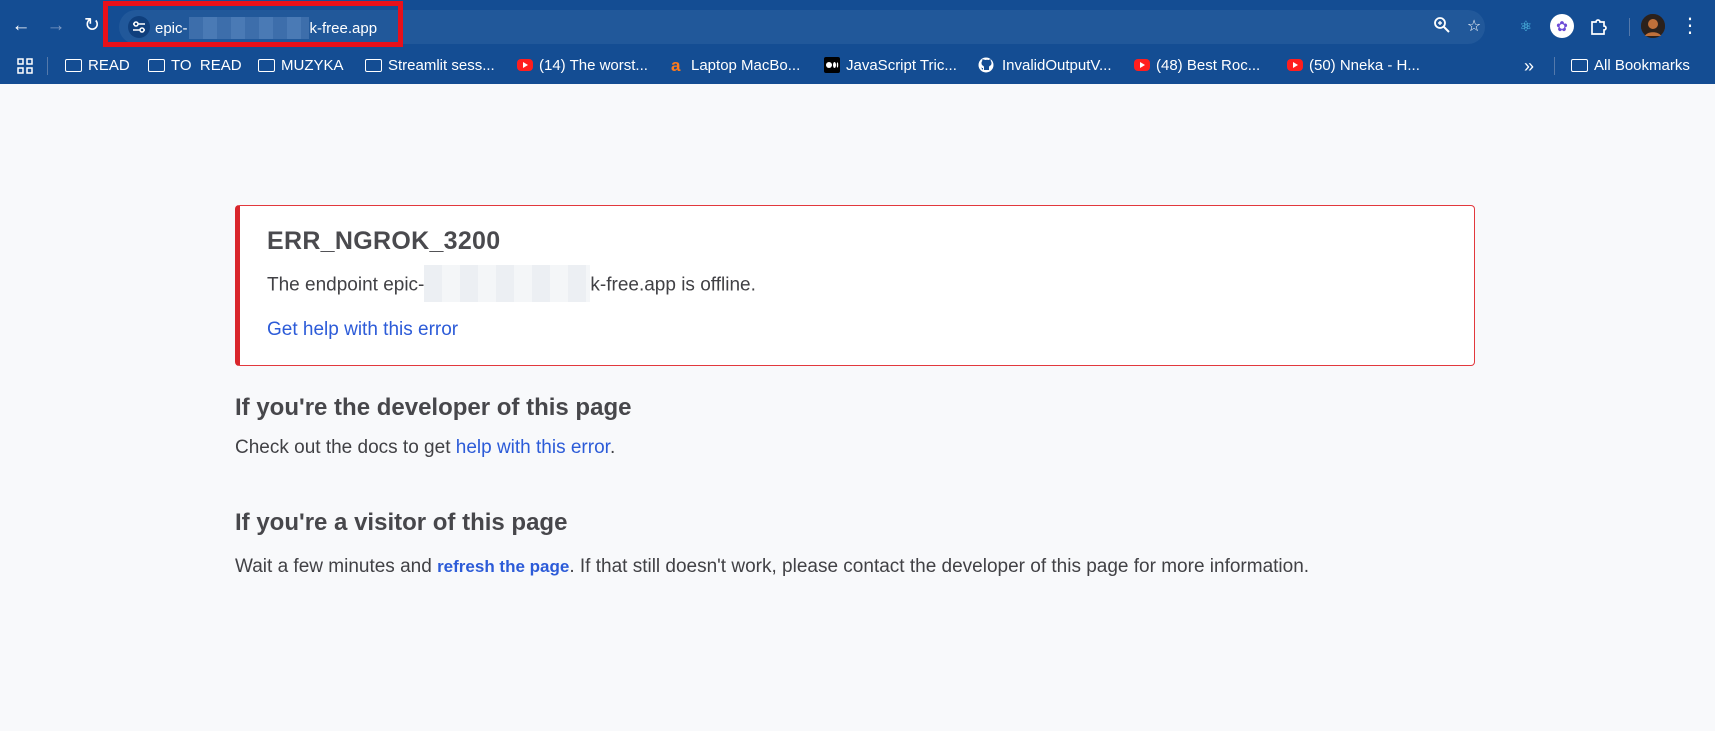  What do you see at coordinates (109, 65) in the screenshot?
I see `bookmark-label: READ` at bounding box center [109, 65].